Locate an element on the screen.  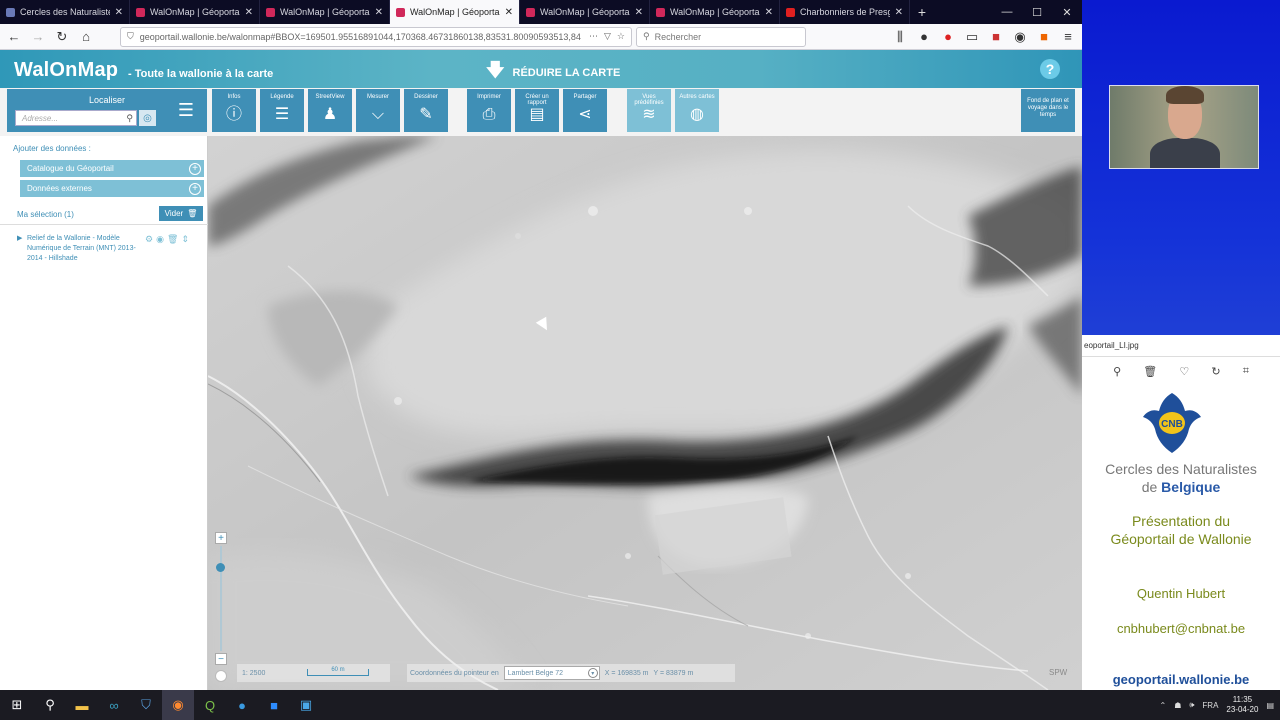
extension-window-icon: ▭ is located at coordinates (972, 37).